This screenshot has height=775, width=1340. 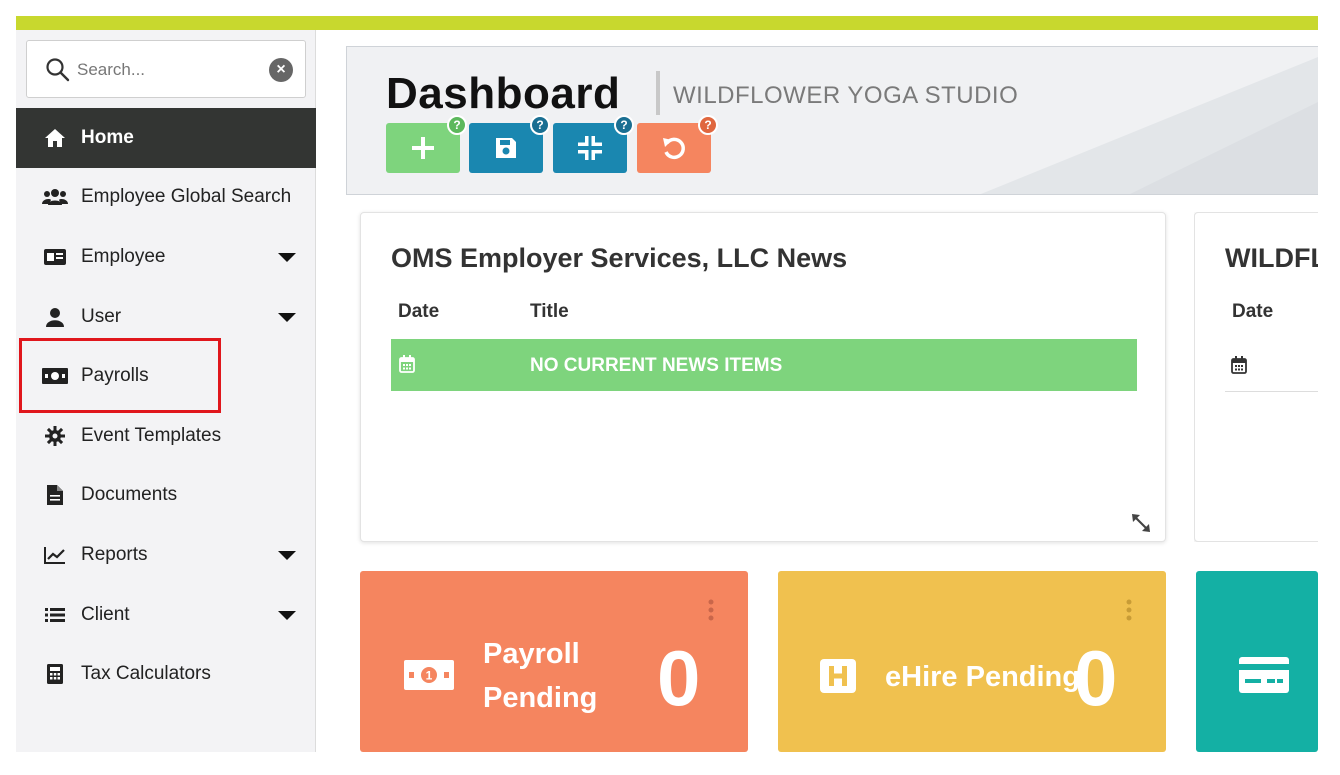 I want to click on news-card-2-viewport: WILDFLOWER YOGA STUDIO News Date, so click(x=1256, y=377).